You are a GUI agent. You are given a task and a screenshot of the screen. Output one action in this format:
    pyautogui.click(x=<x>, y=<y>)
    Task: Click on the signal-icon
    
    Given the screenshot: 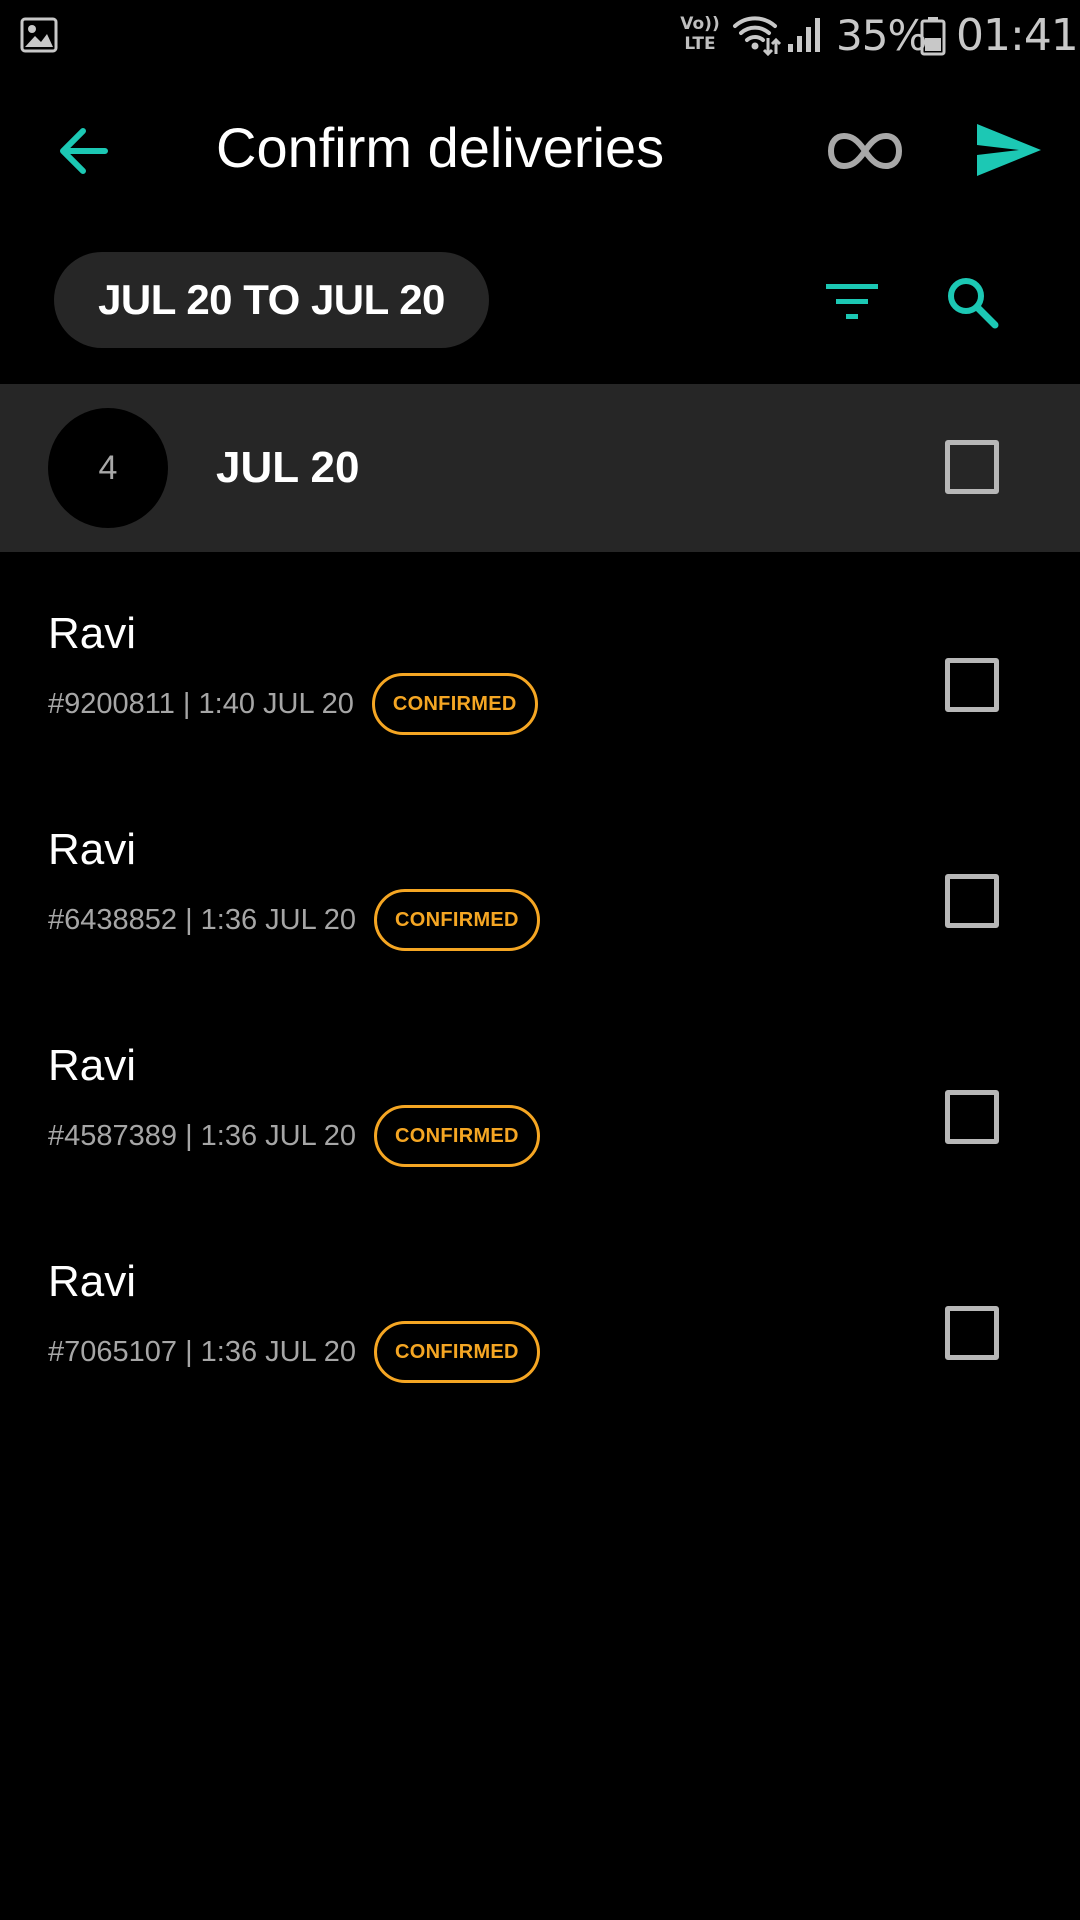 What is the action you would take?
    pyautogui.click(x=805, y=35)
    